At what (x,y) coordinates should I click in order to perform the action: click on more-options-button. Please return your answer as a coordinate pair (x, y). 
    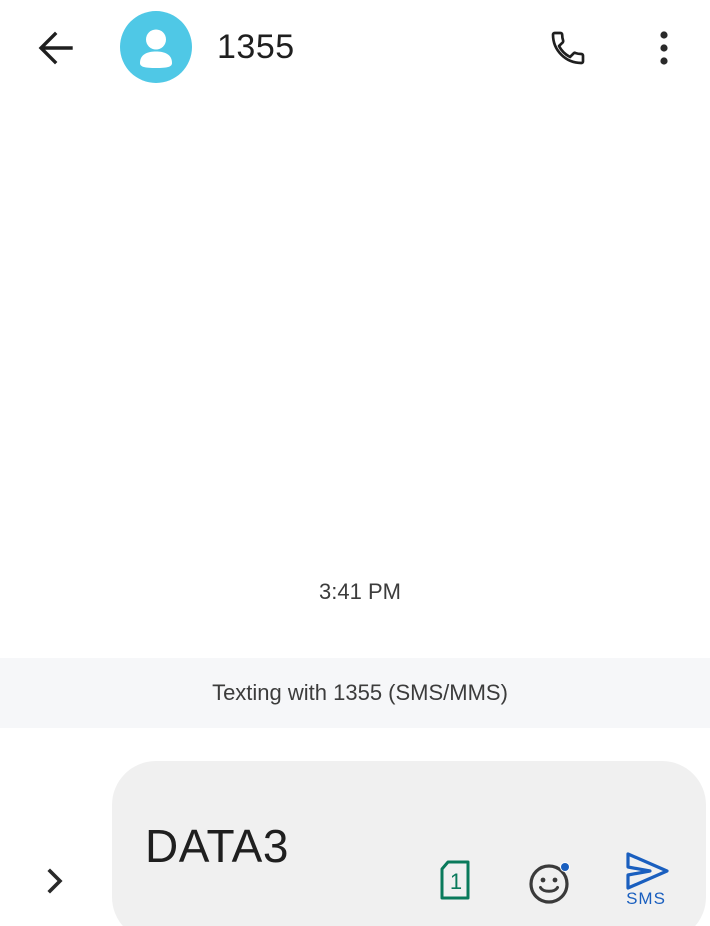
    Looking at the image, I should click on (664, 48).